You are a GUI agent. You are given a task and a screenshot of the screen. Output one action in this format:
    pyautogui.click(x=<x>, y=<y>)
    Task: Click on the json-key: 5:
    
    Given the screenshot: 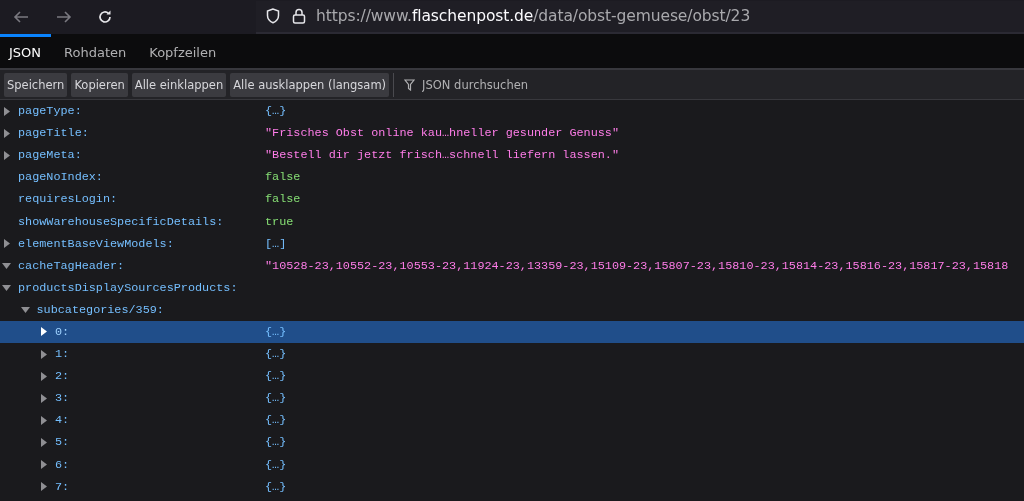 What is the action you would take?
    pyautogui.click(x=62, y=442)
    